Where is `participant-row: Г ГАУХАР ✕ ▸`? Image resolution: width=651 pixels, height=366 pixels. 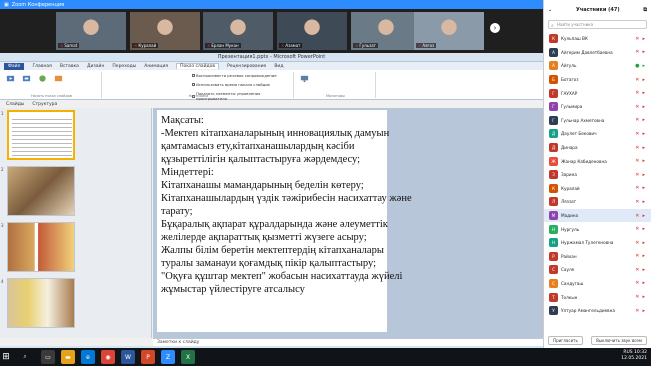
participant-row: Г ГАУХАР ✕ ▸ is located at coordinates (597, 93).